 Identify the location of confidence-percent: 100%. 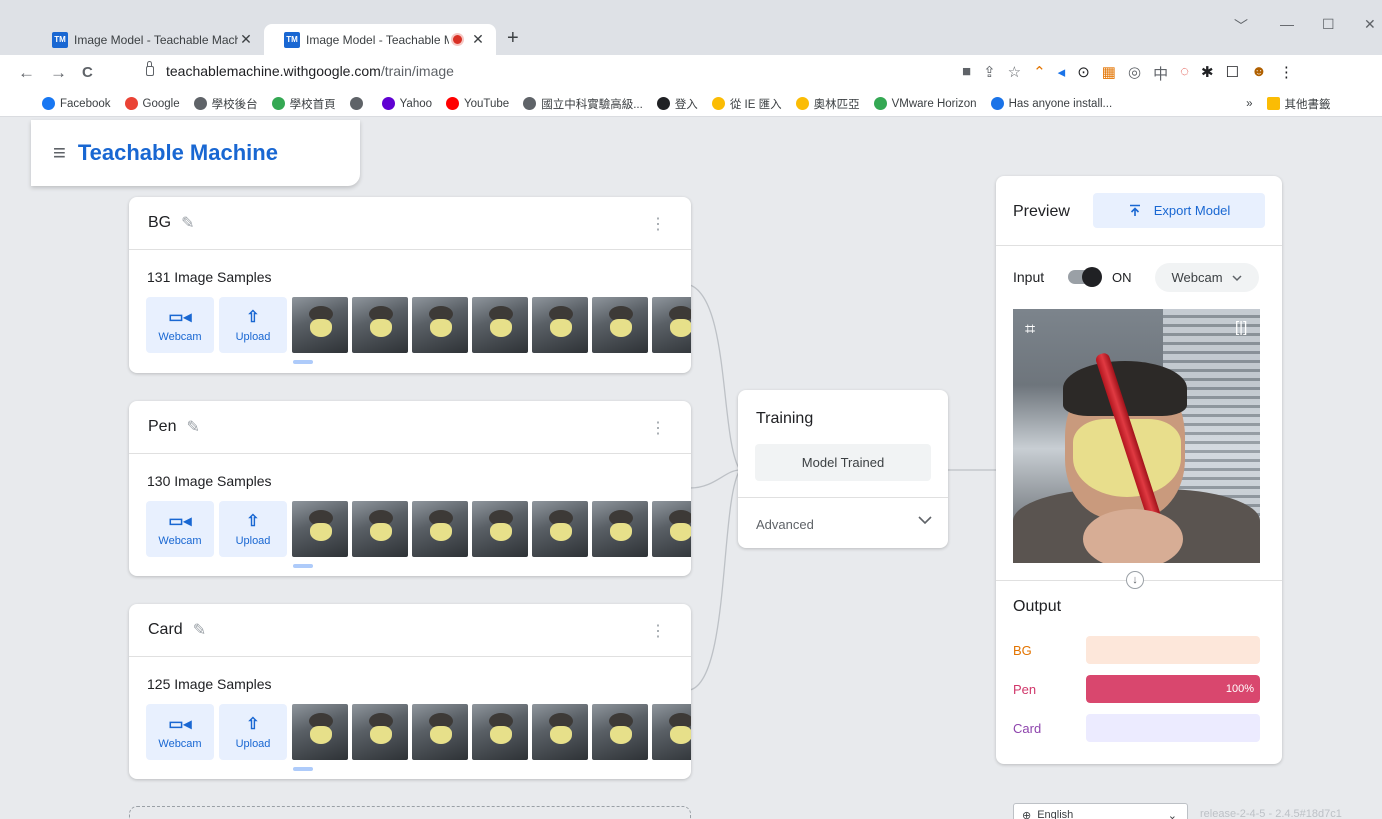
(1239, 689).